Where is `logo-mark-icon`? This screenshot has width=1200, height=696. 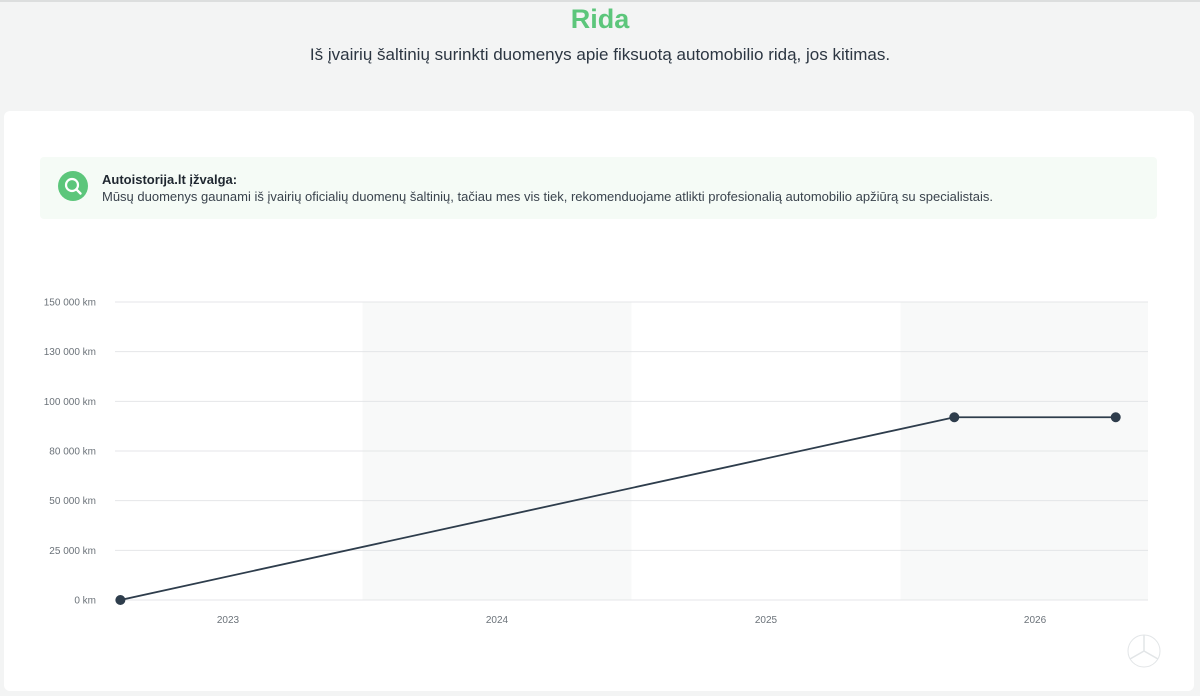 logo-mark-icon is located at coordinates (1144, 651).